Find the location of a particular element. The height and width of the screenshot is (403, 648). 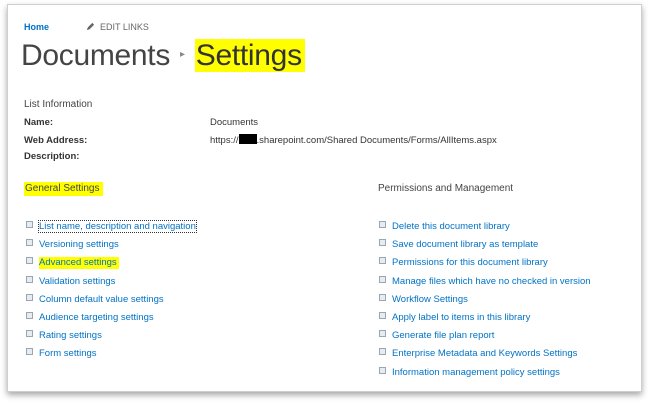

library-permissions-link: Permissions for this document library is located at coordinates (470, 262).